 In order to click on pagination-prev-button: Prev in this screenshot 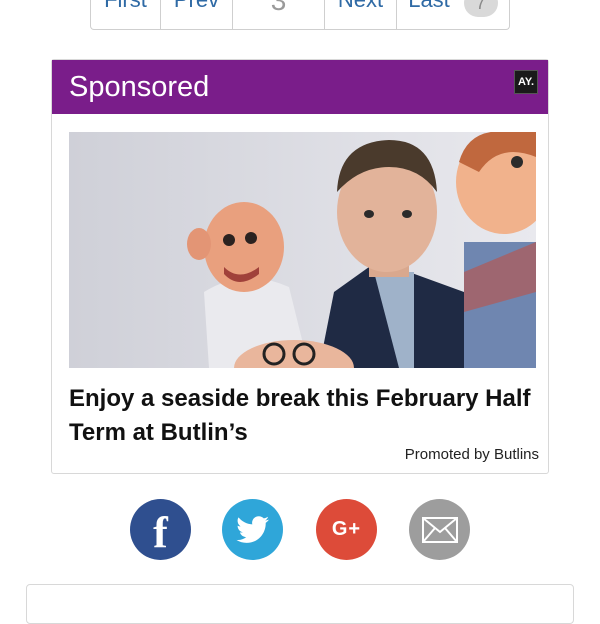, I will do `click(197, 14)`.